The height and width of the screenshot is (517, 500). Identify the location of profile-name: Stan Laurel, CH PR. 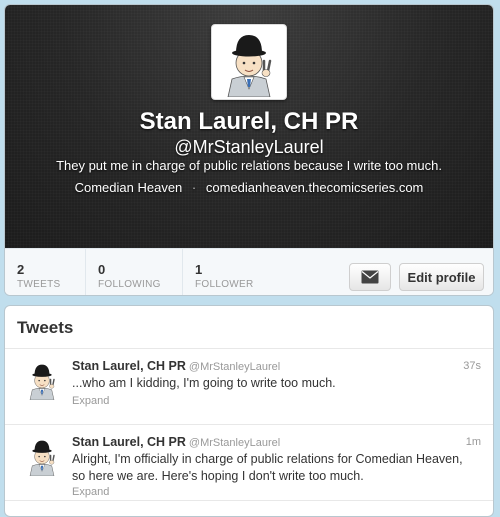
(249, 121).